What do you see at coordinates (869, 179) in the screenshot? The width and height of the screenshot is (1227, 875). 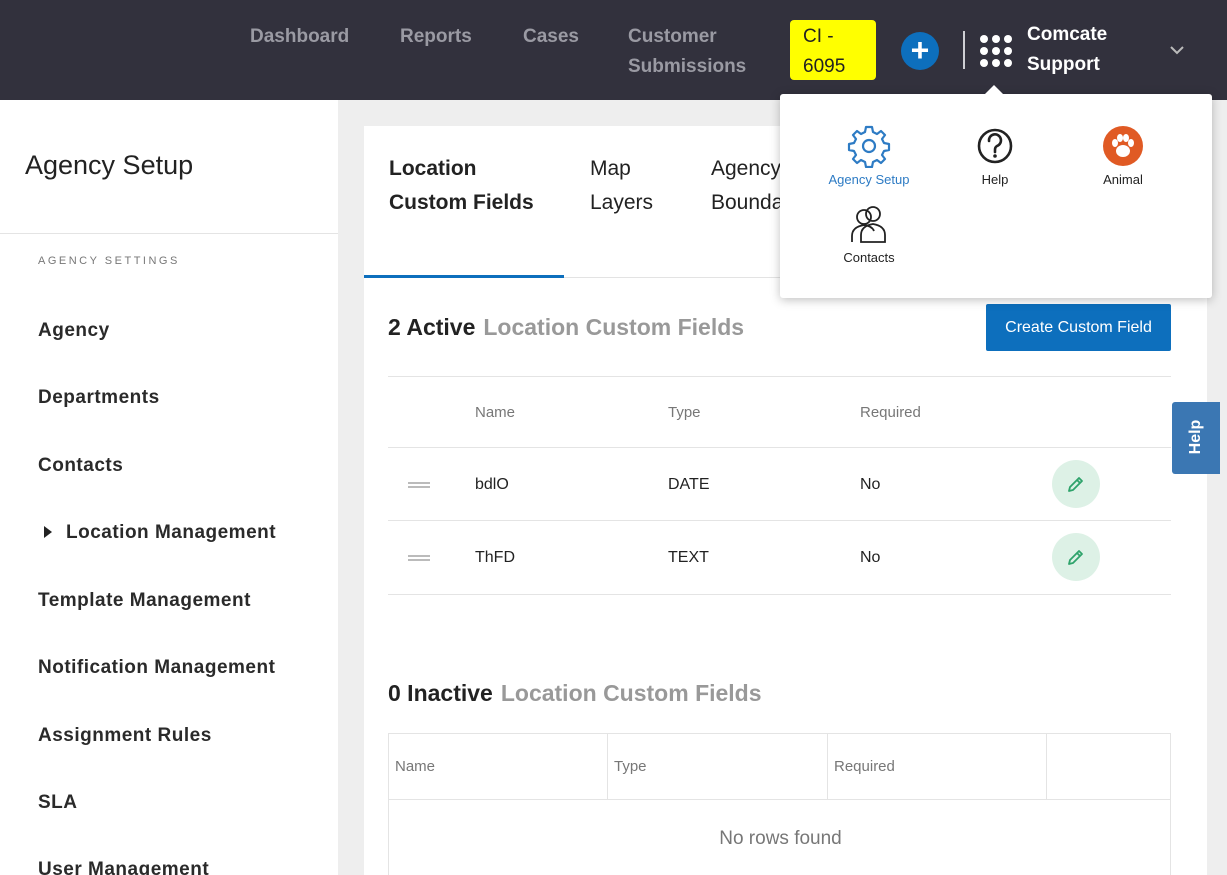 I see `menu-item-label: Agency Setup` at bounding box center [869, 179].